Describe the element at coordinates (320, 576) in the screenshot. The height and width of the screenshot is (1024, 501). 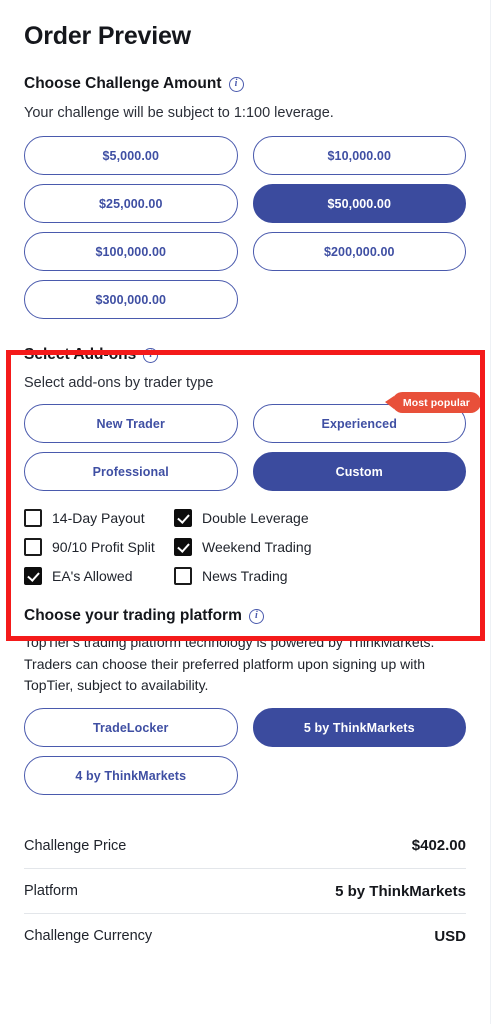
I see `addon-checkbox-5: News Trading` at that location.